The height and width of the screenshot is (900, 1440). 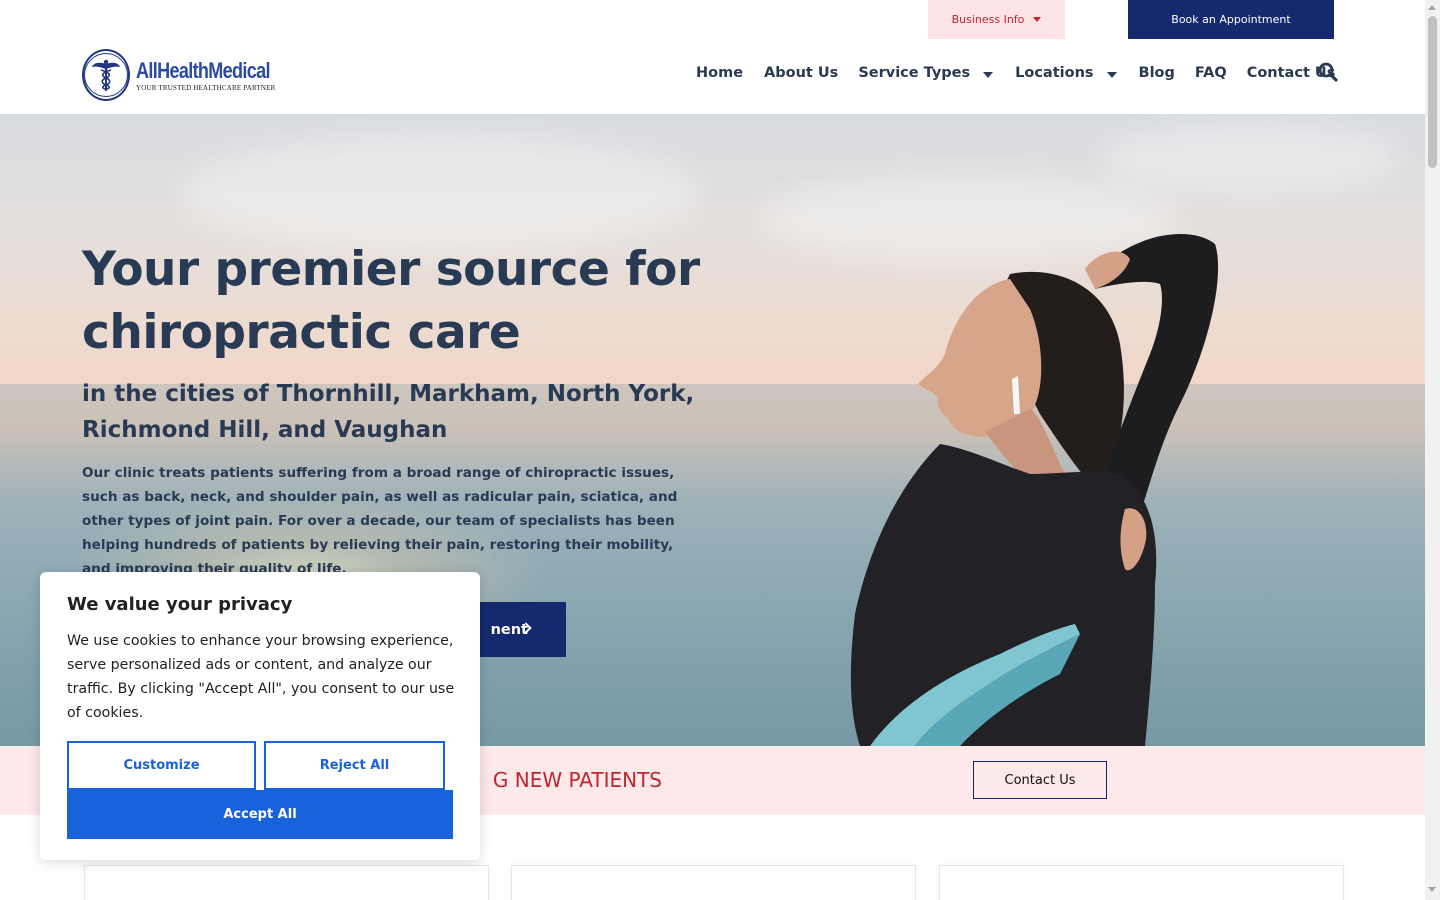 What do you see at coordinates (1432, 7) in the screenshot?
I see `scroll-up-arrow-icon` at bounding box center [1432, 7].